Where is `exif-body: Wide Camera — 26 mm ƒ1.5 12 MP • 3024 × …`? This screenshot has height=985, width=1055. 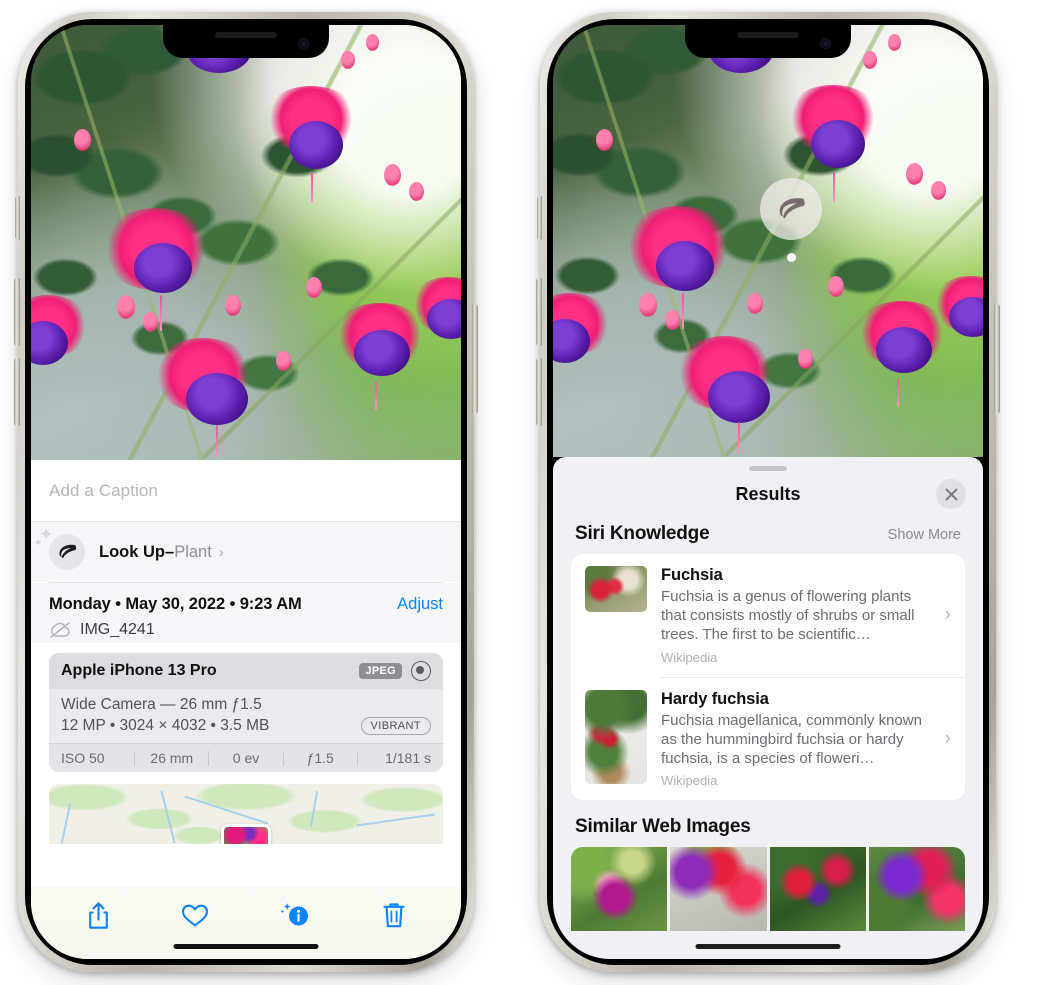 exif-body: Wide Camera — 26 mm ƒ1.5 12 MP • 3024 × … is located at coordinates (246, 716).